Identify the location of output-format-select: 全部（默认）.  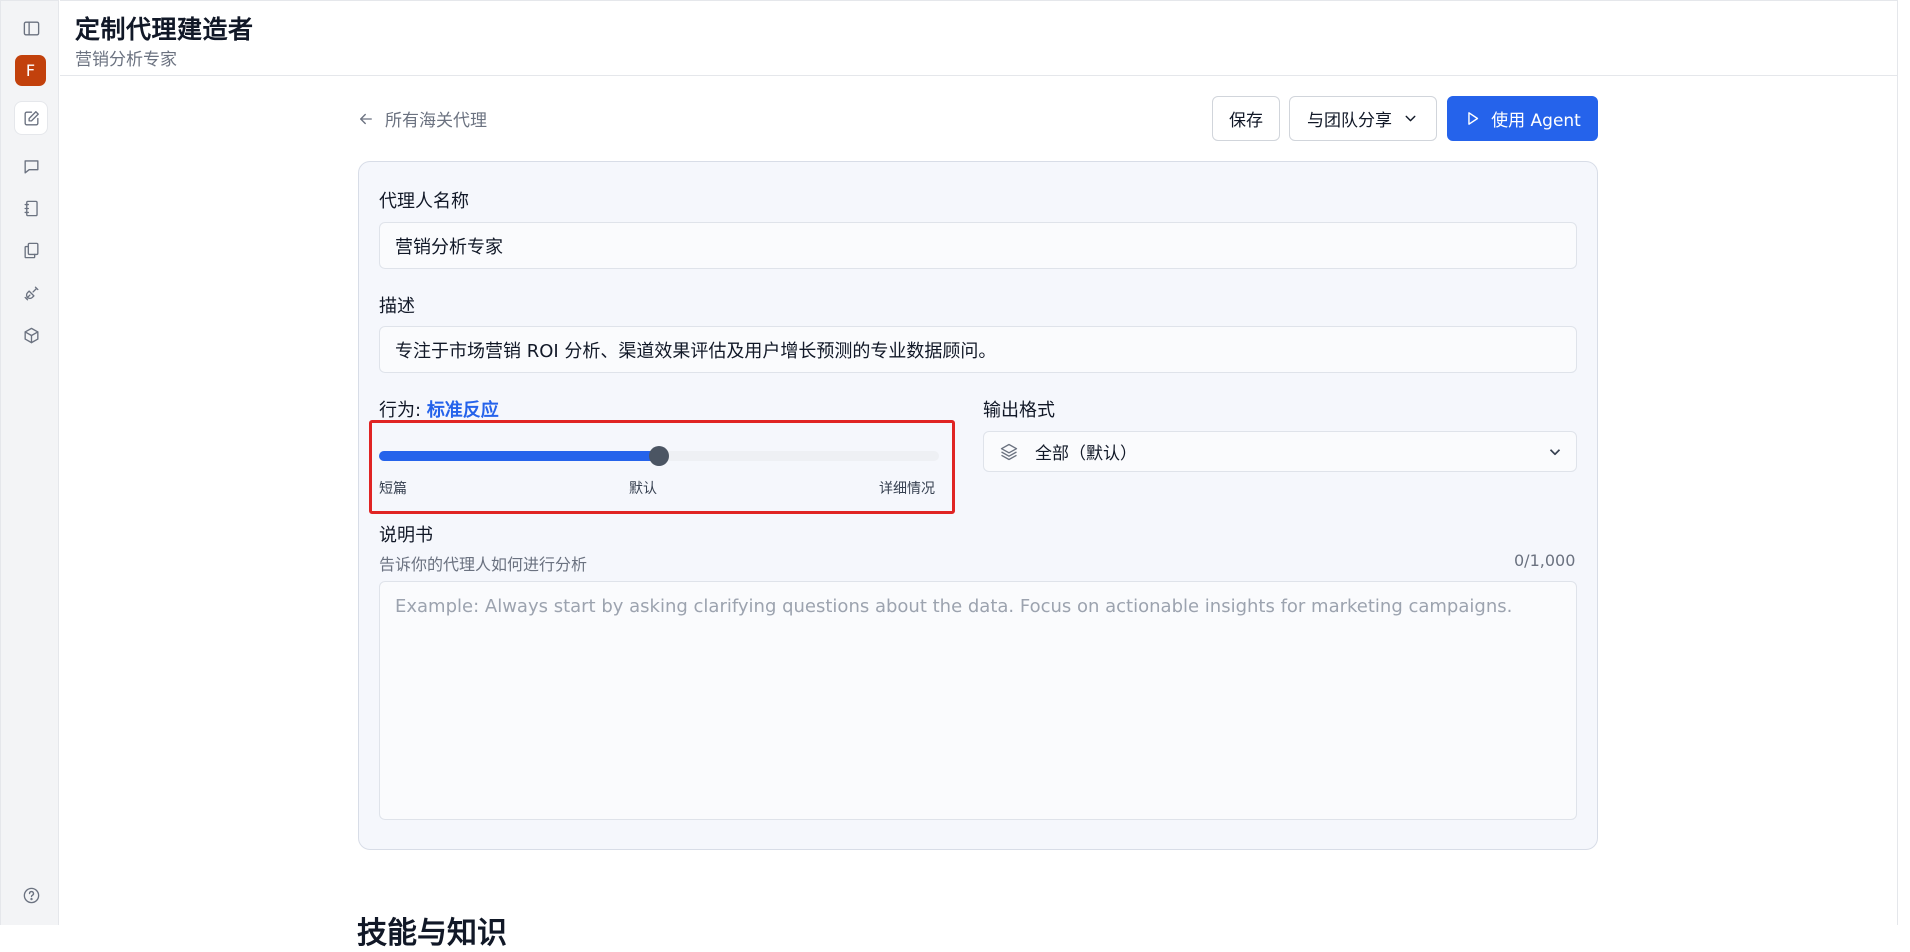
(1280, 451).